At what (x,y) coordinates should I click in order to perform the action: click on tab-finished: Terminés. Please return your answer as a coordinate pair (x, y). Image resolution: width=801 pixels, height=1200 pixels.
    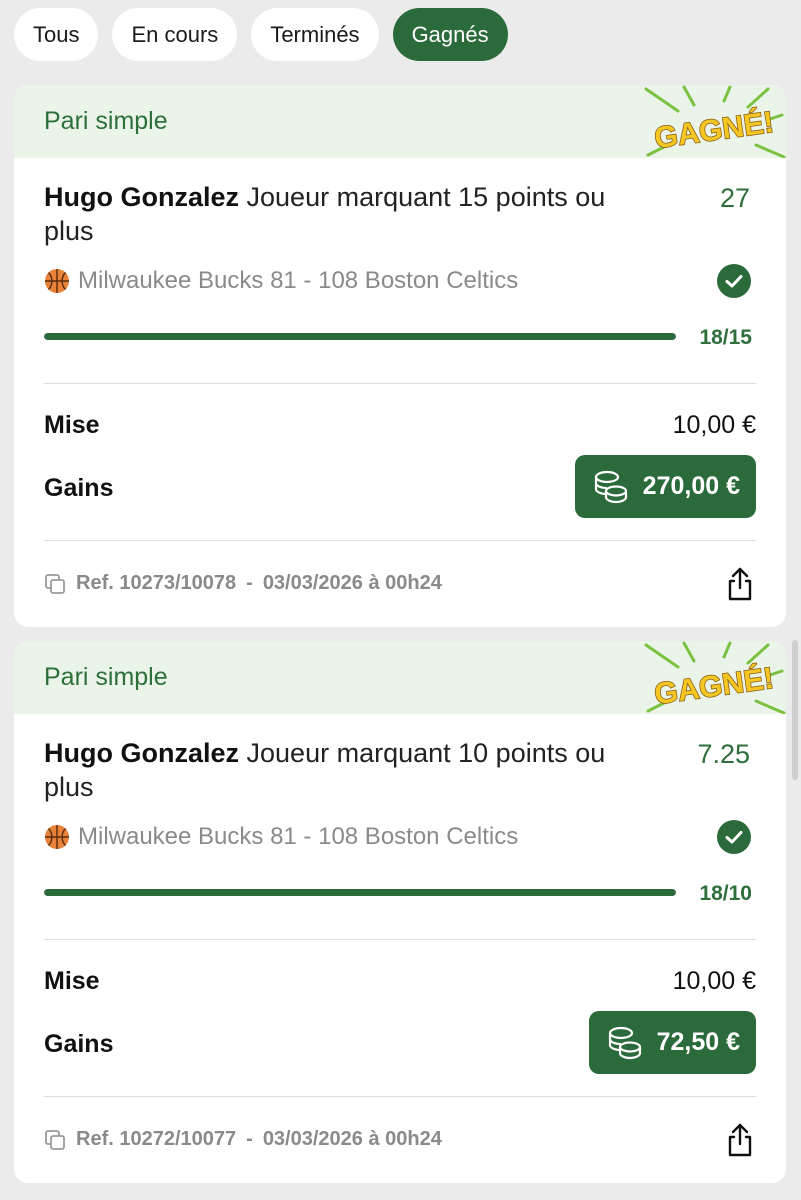
    Looking at the image, I should click on (315, 34).